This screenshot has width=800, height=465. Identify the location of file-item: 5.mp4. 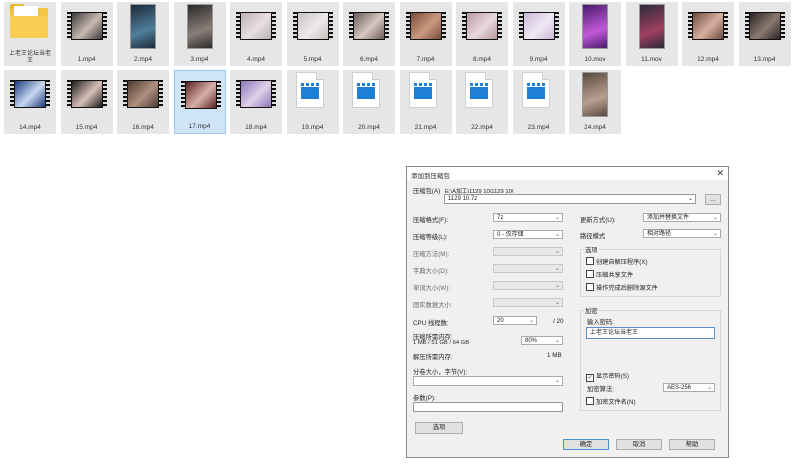
(312, 34).